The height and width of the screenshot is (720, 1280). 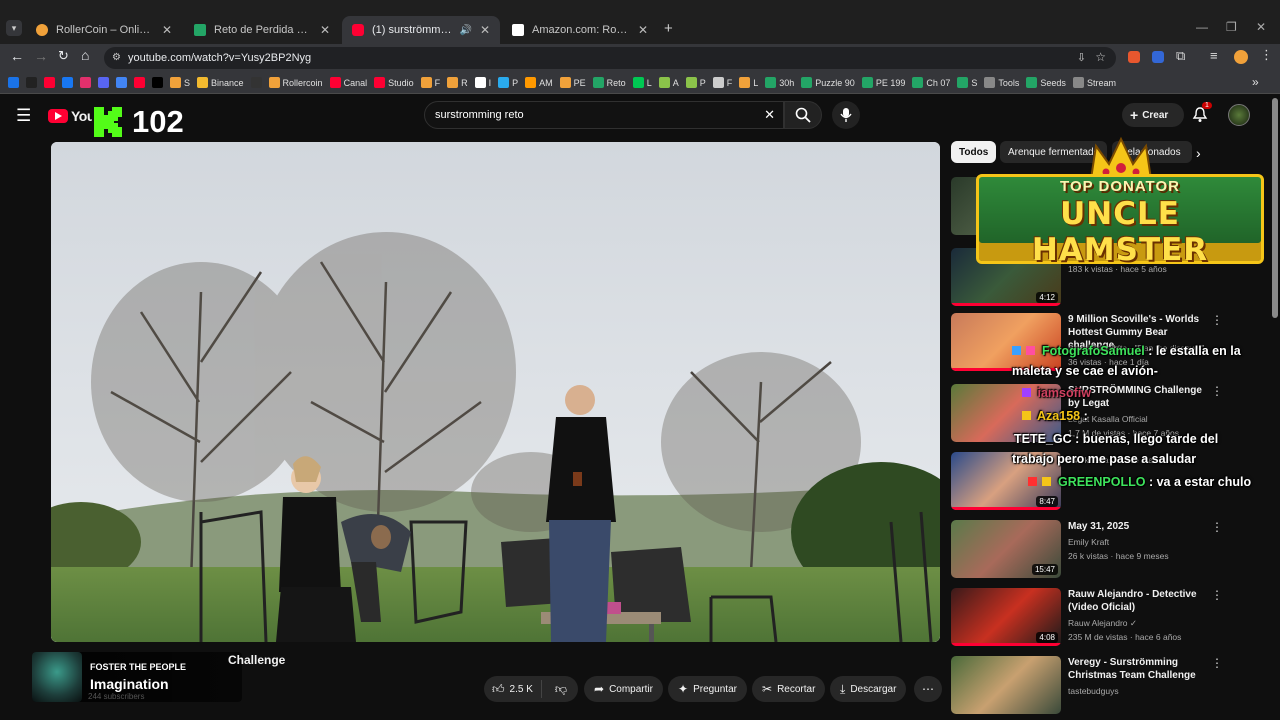 I want to click on tab-youtube-active: (1) surströmming smelly fish 🔊 ✕, so click(x=421, y=30).